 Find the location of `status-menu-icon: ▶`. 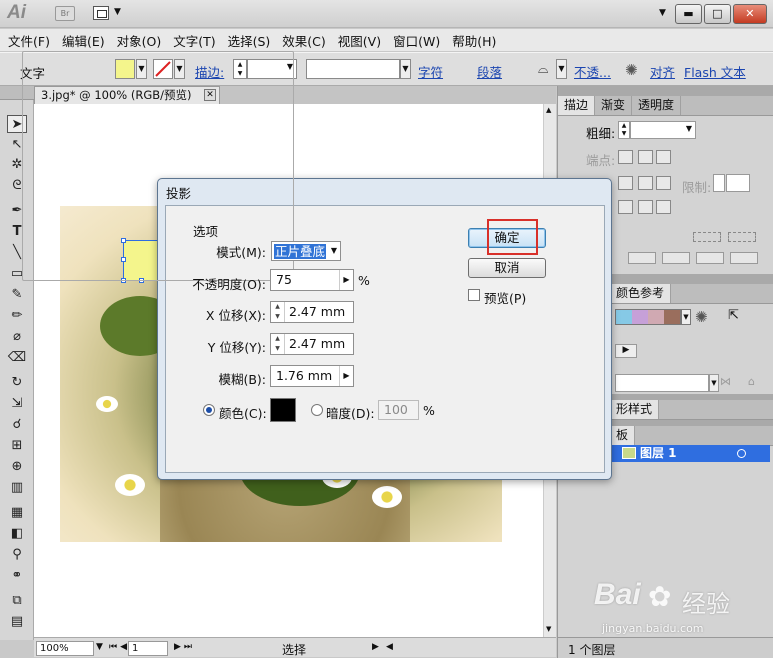

status-menu-icon: ▶ is located at coordinates (375, 647).